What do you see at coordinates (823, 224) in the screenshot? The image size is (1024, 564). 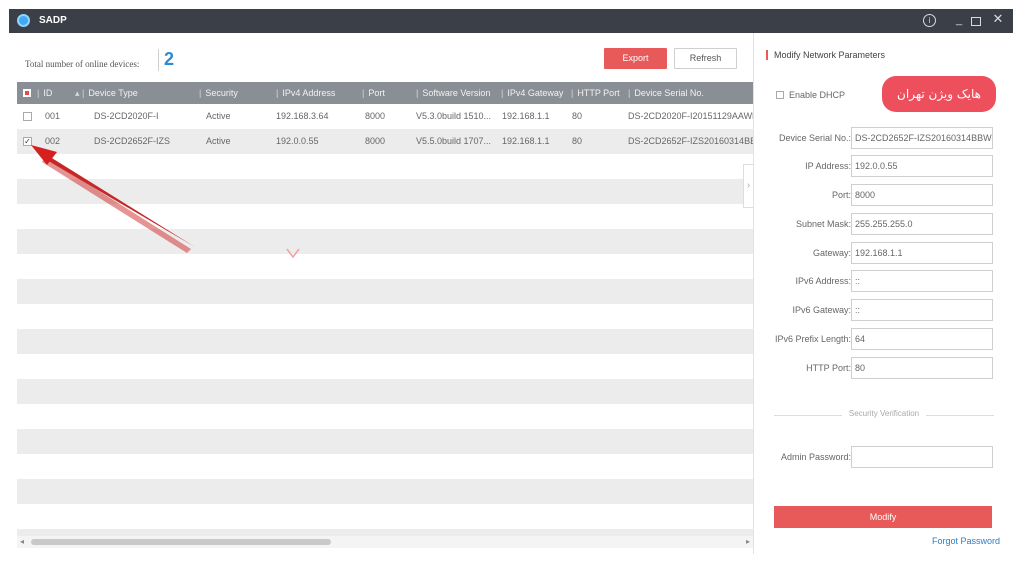 I see `field-label: Subnet Mask:` at bounding box center [823, 224].